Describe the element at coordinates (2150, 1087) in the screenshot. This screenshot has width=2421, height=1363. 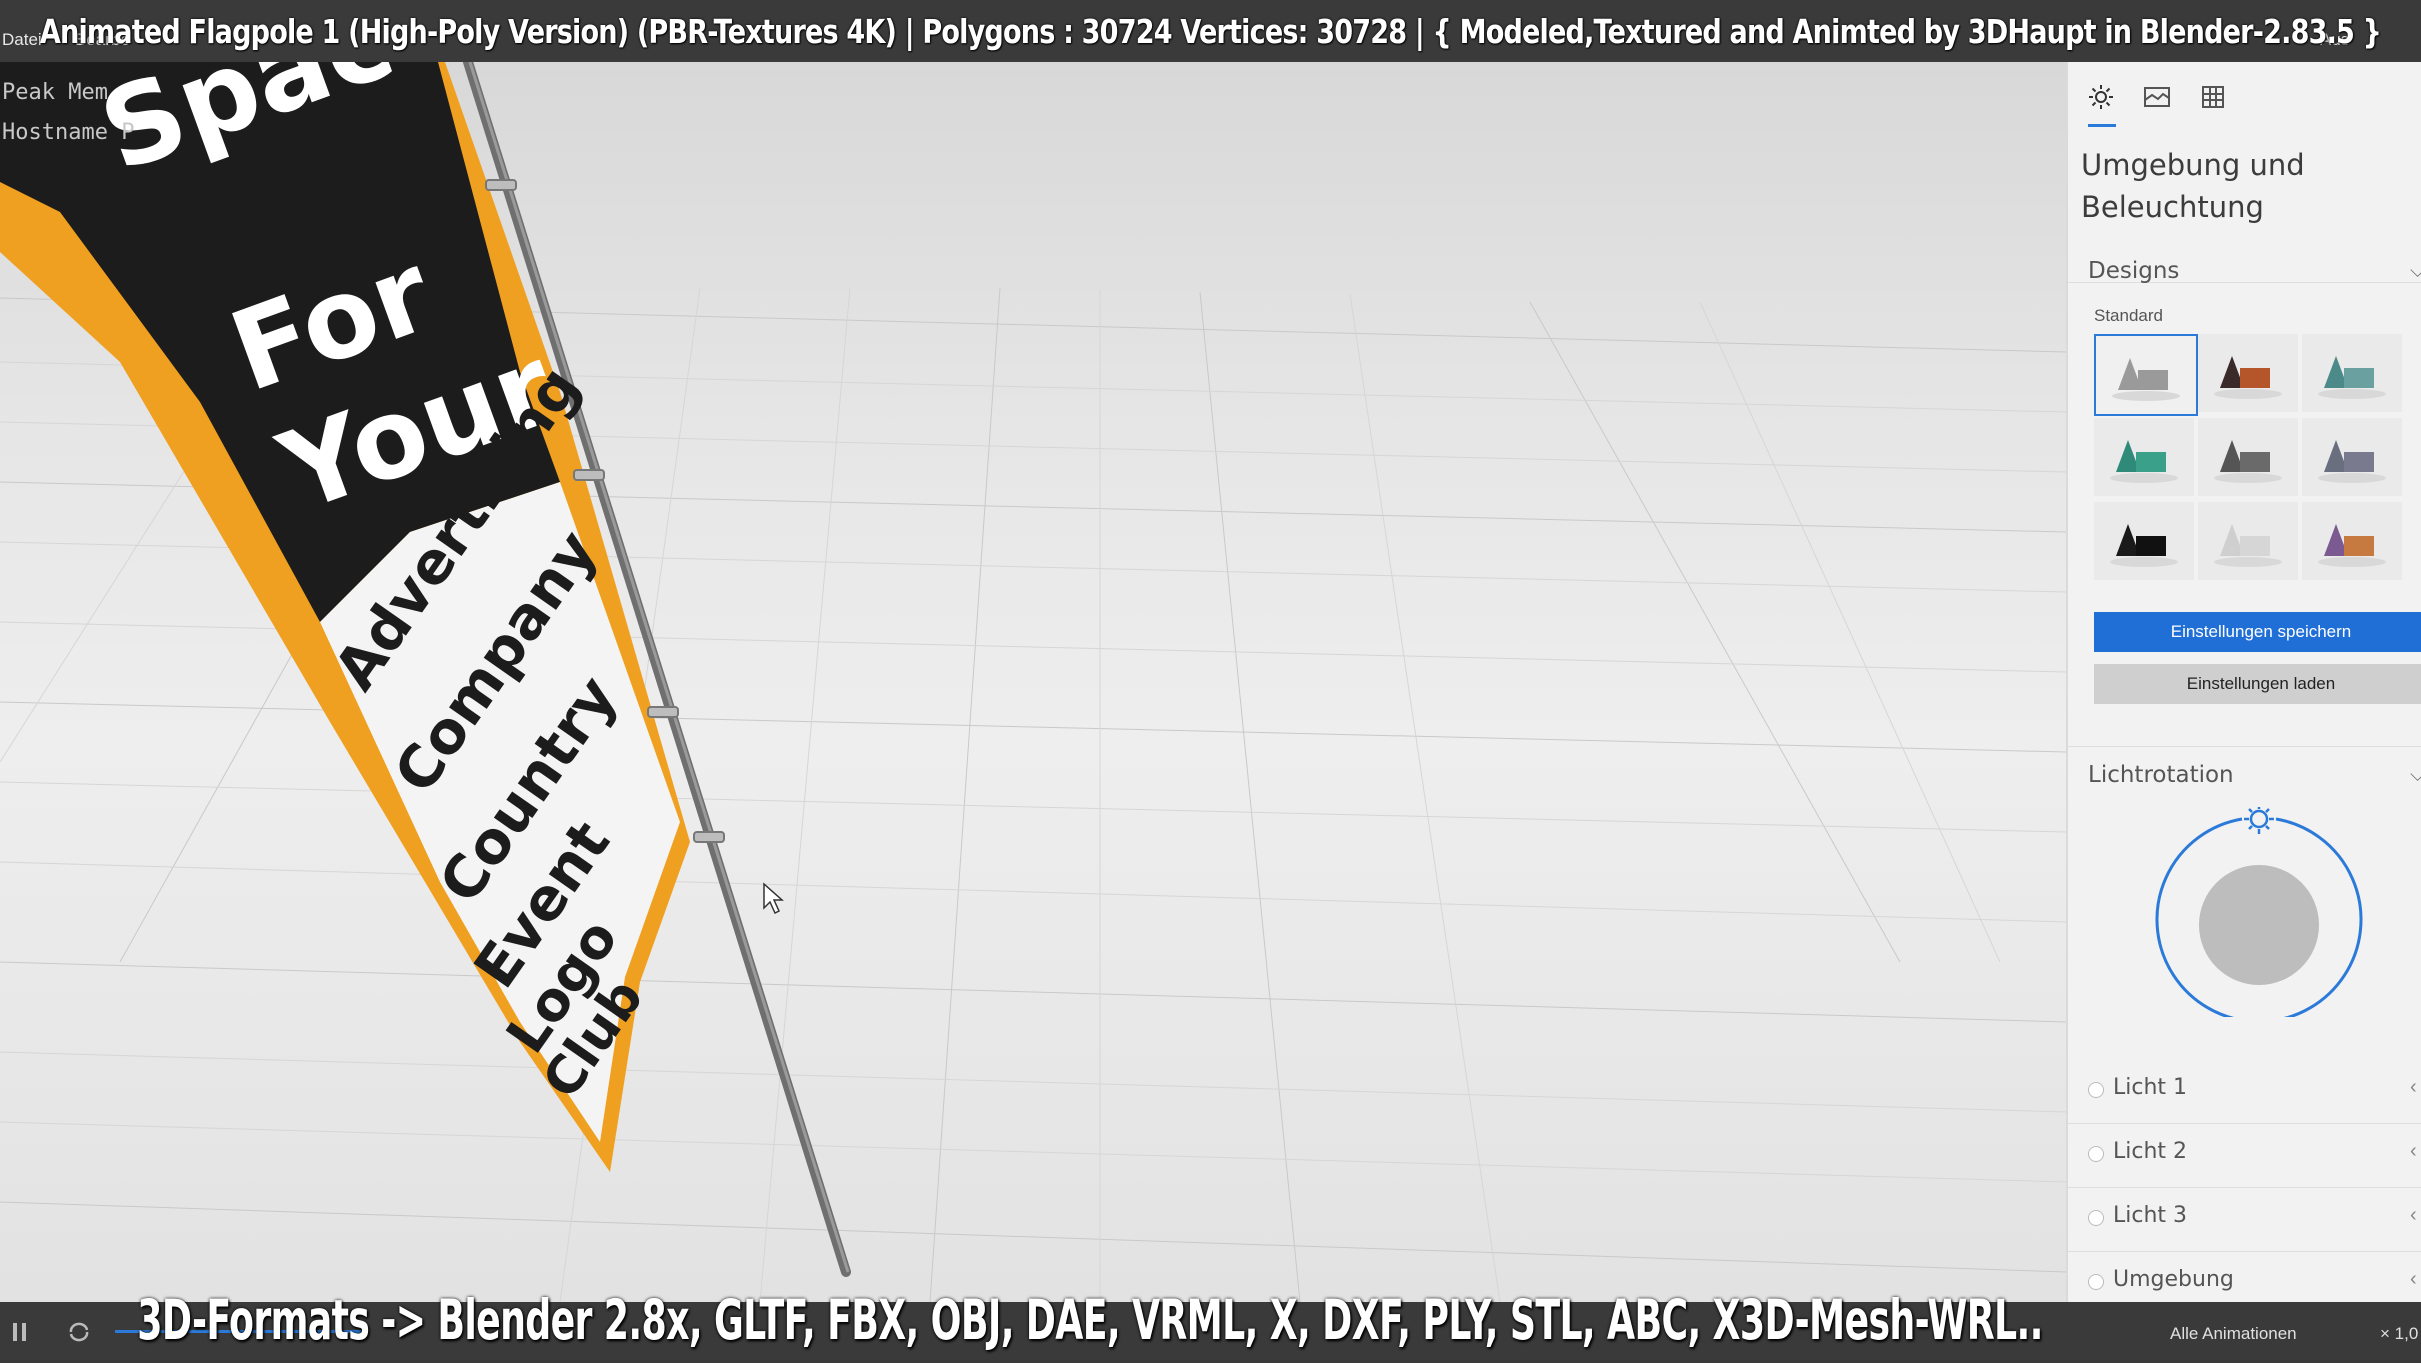
I see `light-label: Licht 1` at that location.